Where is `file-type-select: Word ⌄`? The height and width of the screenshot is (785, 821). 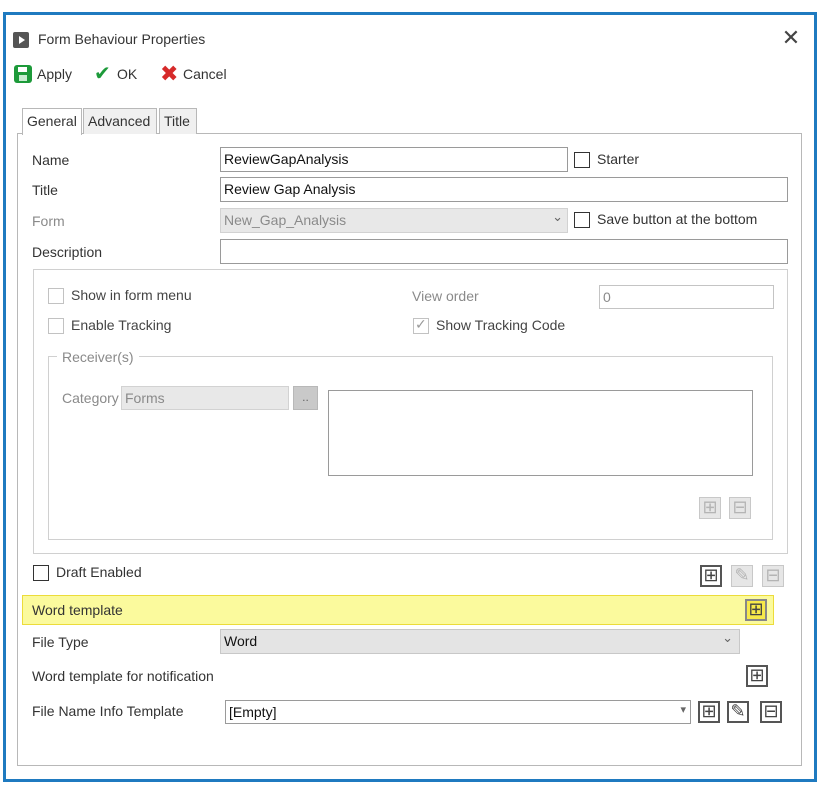 file-type-select: Word ⌄ is located at coordinates (480, 641).